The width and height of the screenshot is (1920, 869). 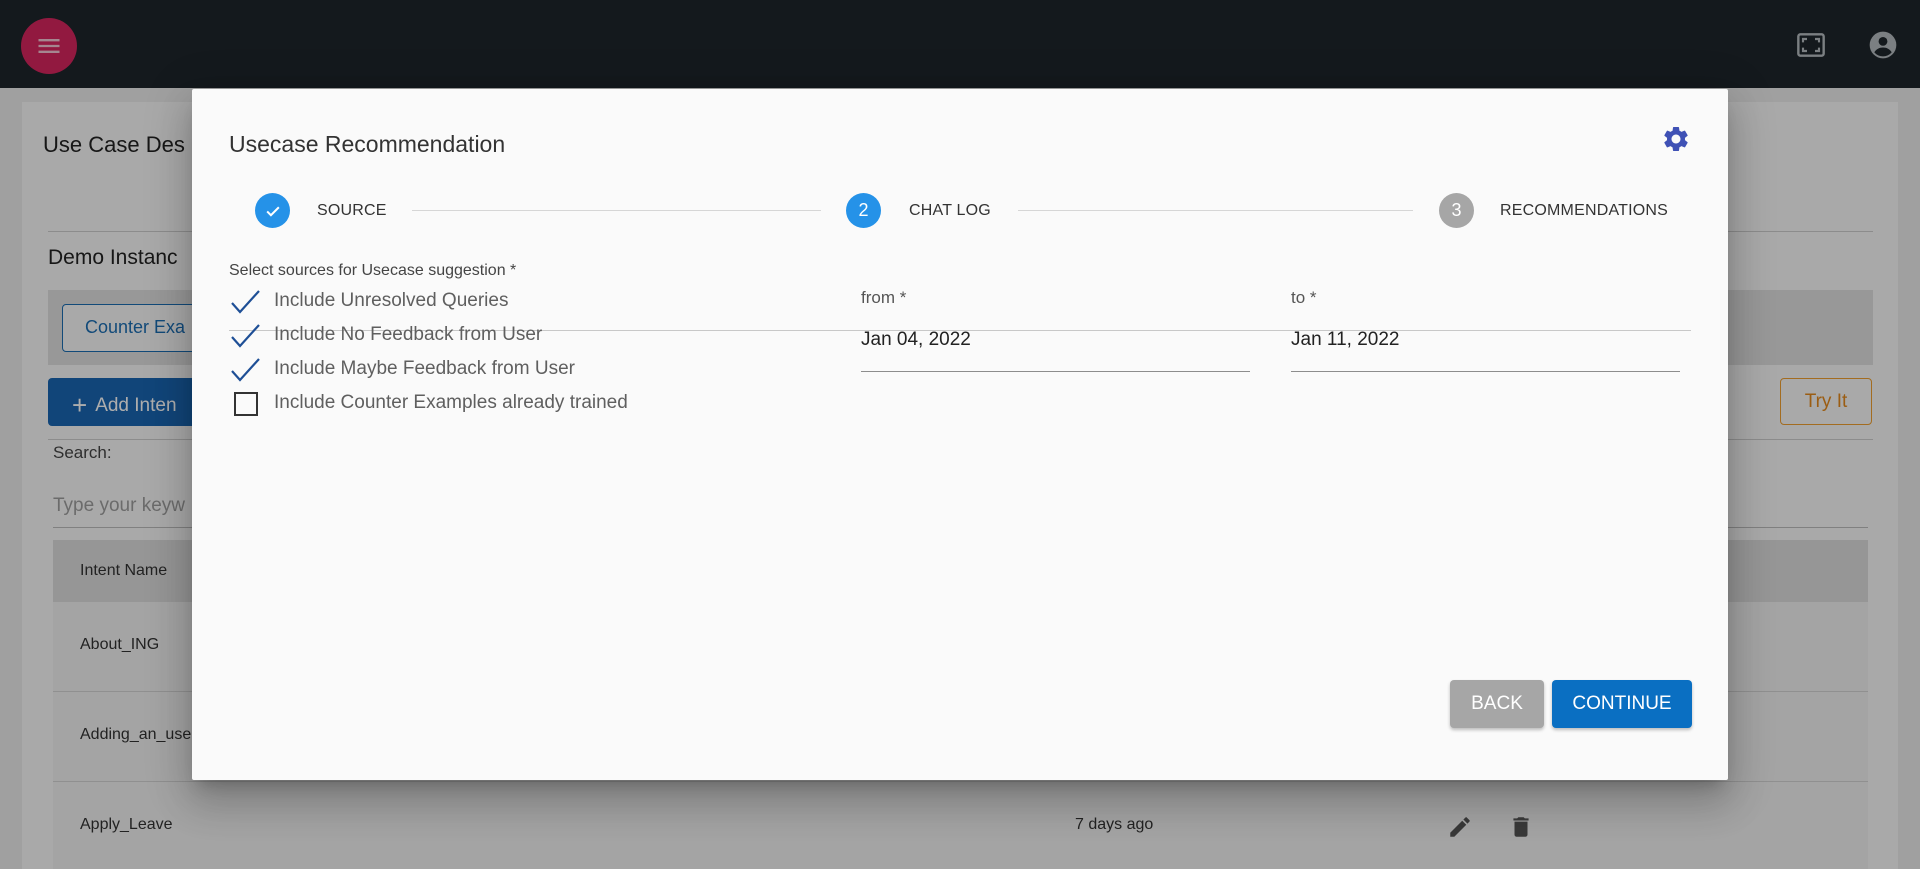 I want to click on source-option-label: Include Counter Examples already trained, so click(x=451, y=402).